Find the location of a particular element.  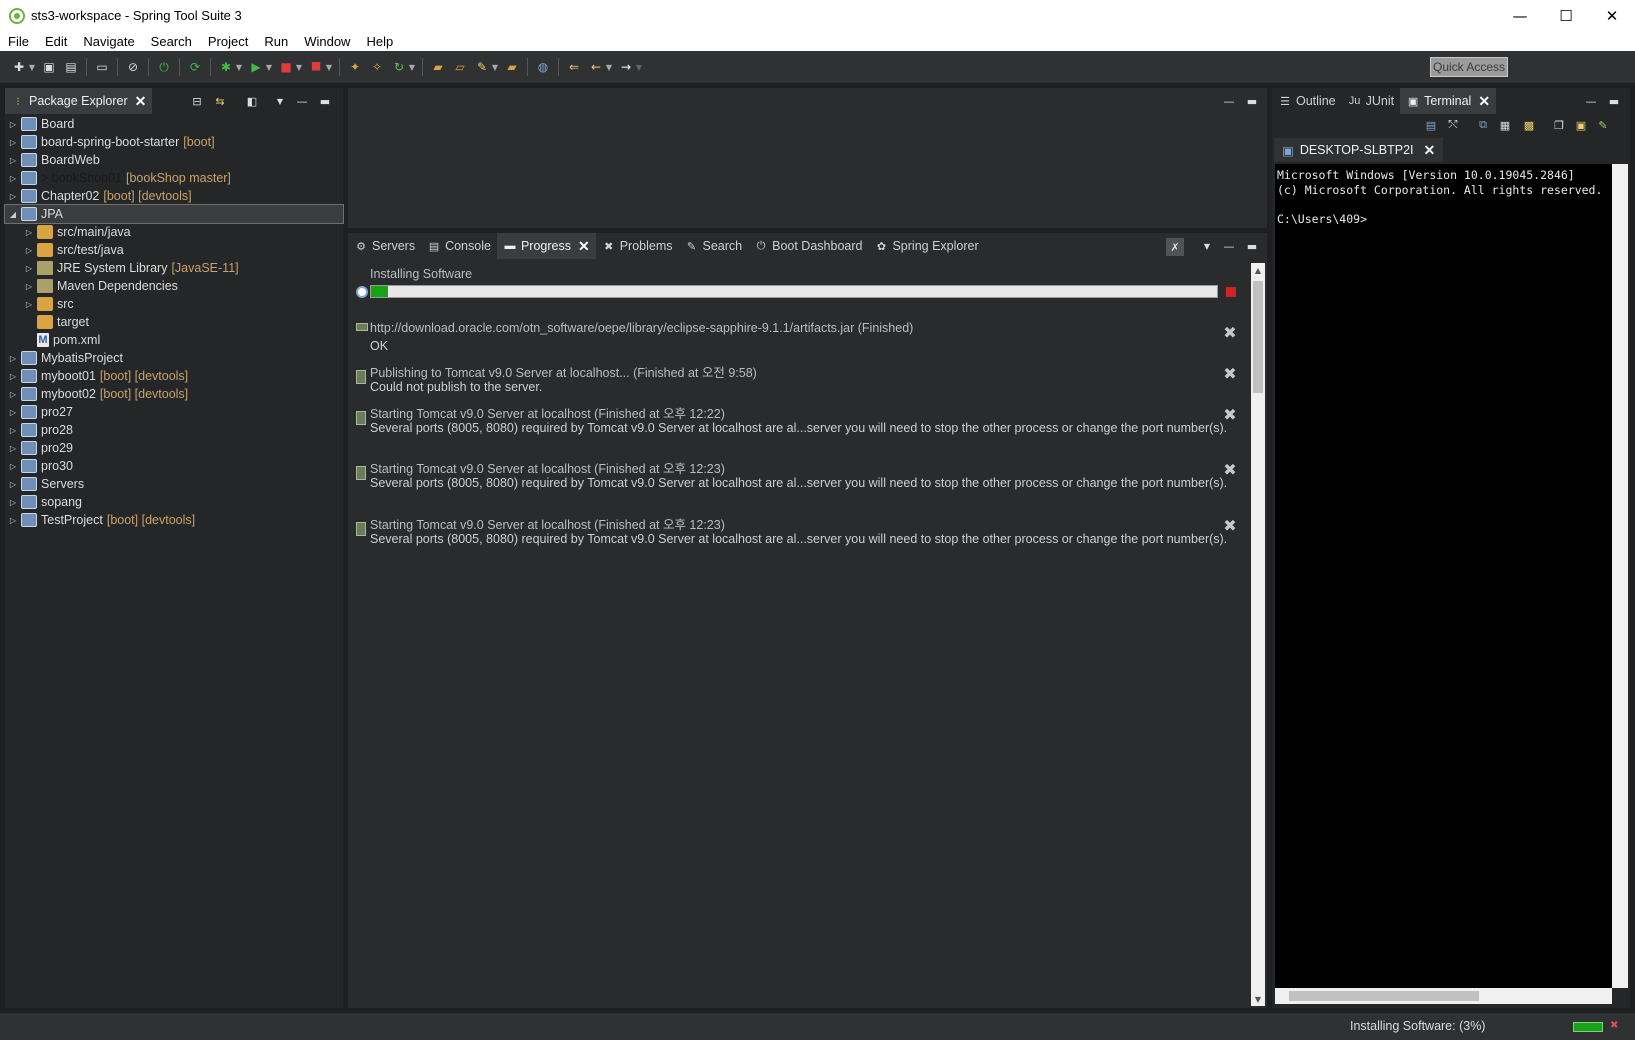

tree-item: ▷ TestProject [boot] [devtools] is located at coordinates (174, 520).